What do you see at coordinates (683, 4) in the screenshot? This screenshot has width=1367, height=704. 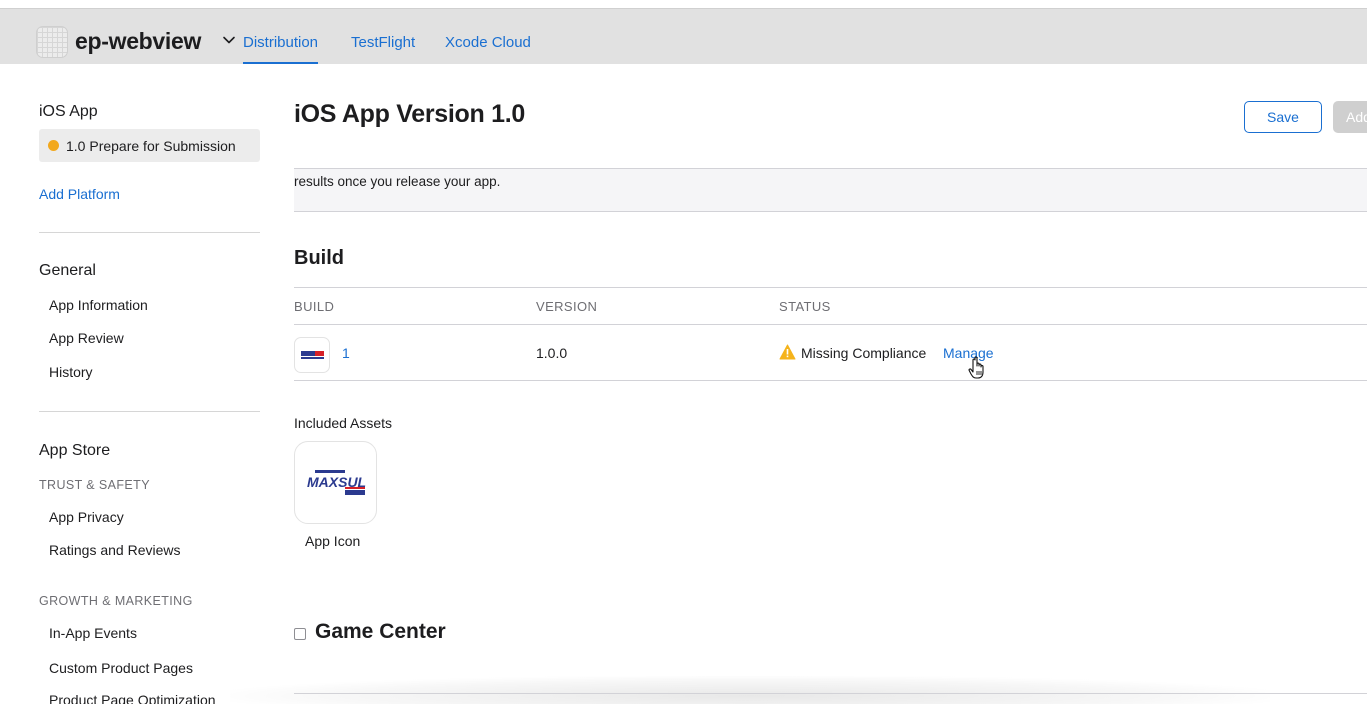 I see `window-top-edge` at bounding box center [683, 4].